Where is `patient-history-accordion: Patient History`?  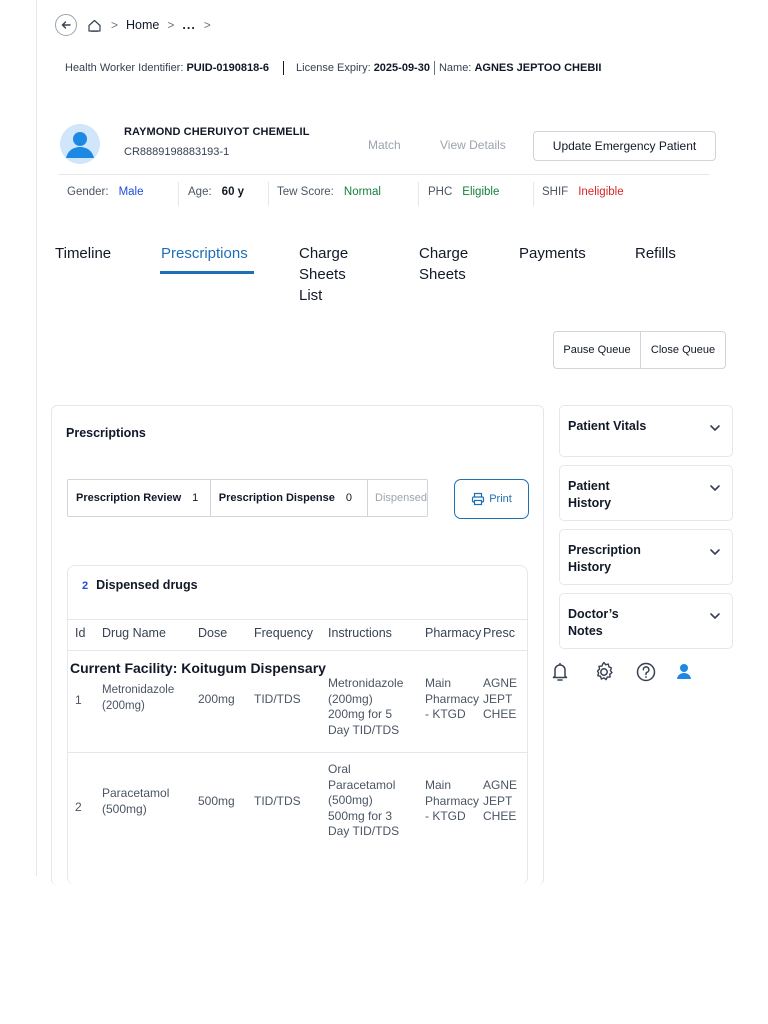
patient-history-accordion: Patient History is located at coordinates (646, 493).